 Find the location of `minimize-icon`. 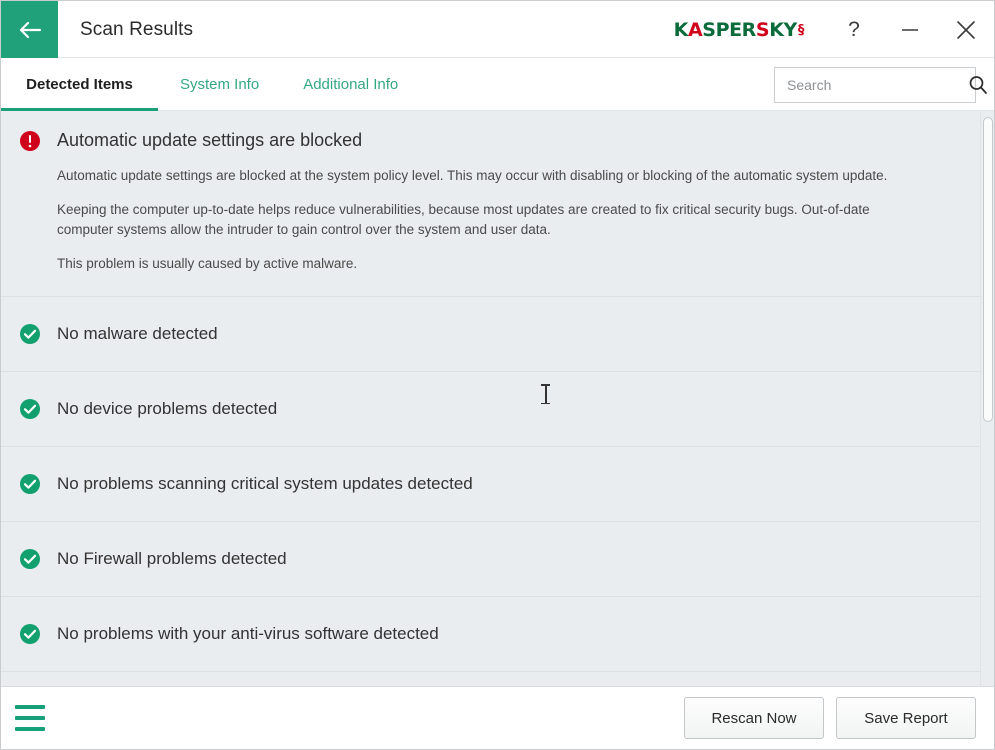

minimize-icon is located at coordinates (910, 30).